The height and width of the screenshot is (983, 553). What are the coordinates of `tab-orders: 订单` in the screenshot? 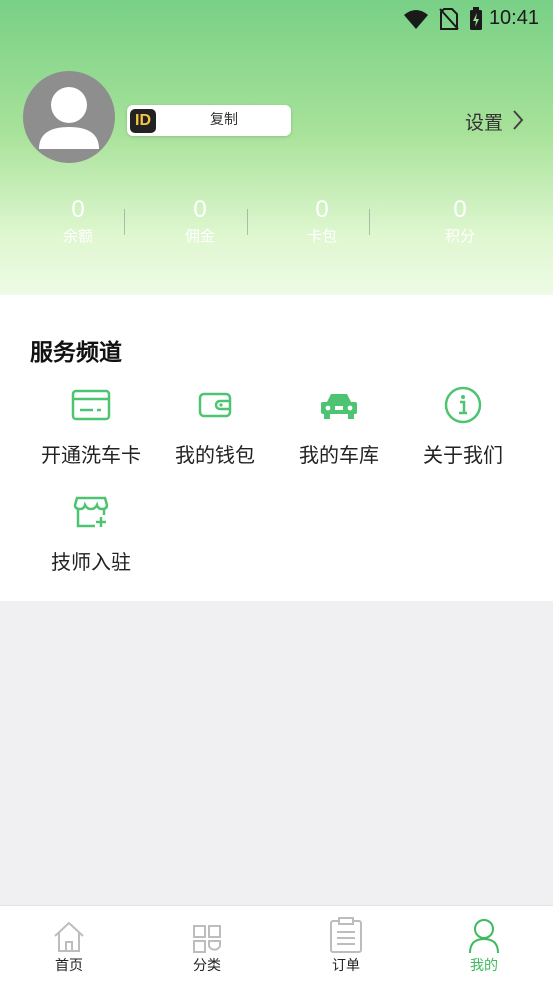 It's located at (346, 944).